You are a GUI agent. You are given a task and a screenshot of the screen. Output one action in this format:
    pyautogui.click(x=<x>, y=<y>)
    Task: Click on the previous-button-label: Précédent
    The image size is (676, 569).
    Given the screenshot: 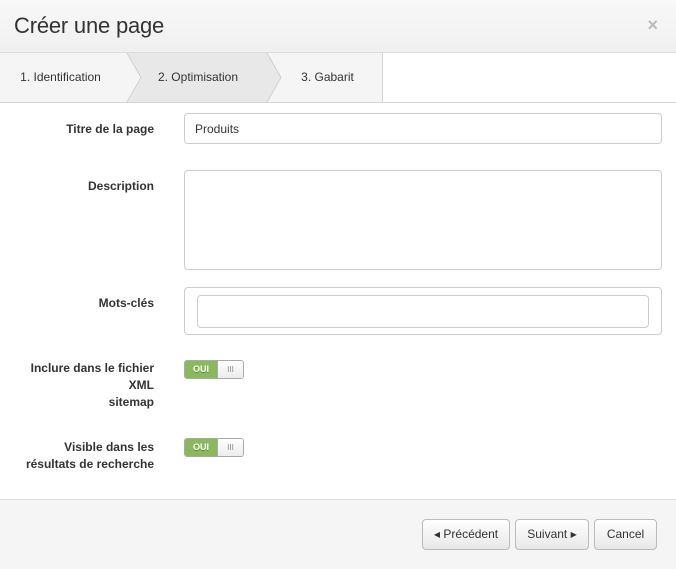 What is the action you would take?
    pyautogui.click(x=471, y=534)
    